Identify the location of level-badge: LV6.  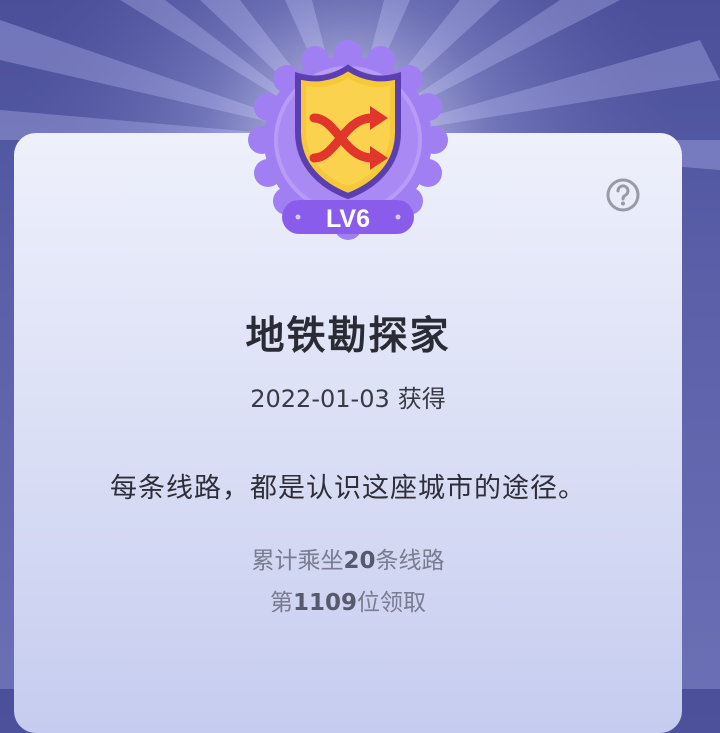
(348, 140).